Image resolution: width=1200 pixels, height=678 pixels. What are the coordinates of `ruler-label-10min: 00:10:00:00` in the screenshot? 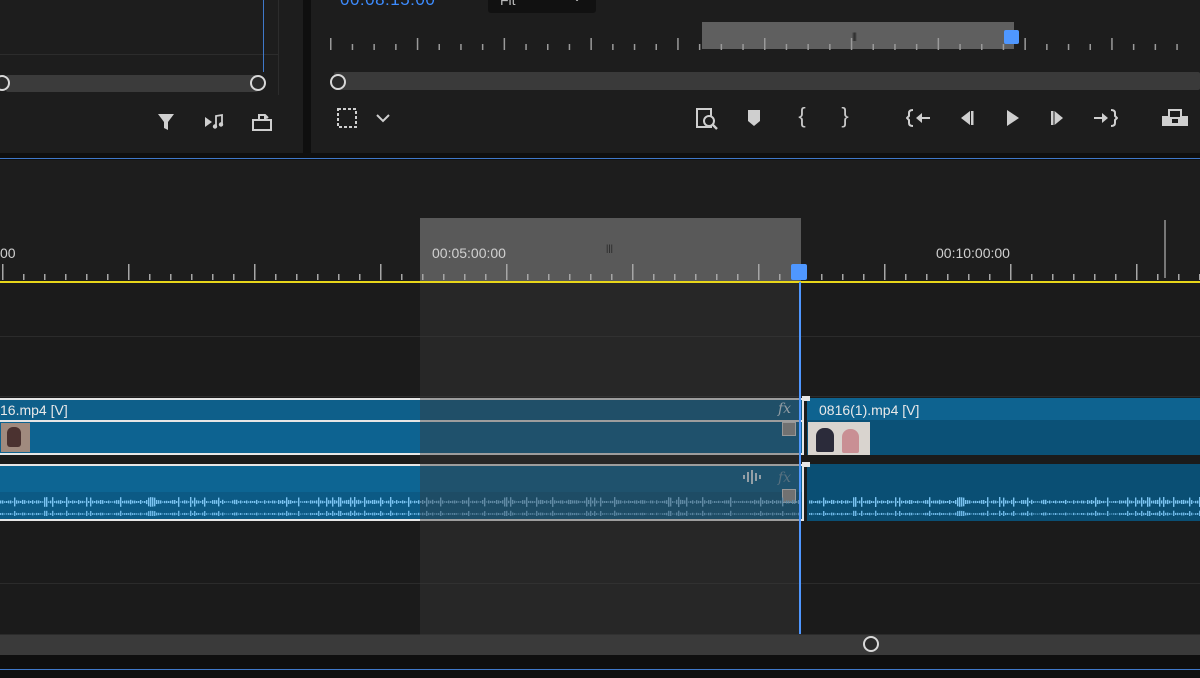 It's located at (973, 253).